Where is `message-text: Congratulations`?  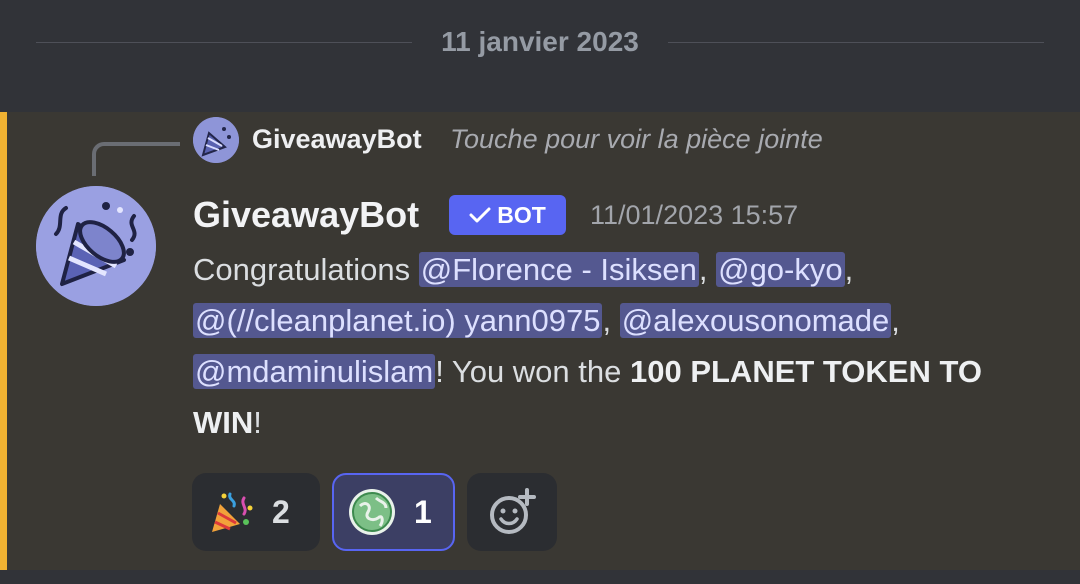
message-text: Congratulations is located at coordinates (306, 269).